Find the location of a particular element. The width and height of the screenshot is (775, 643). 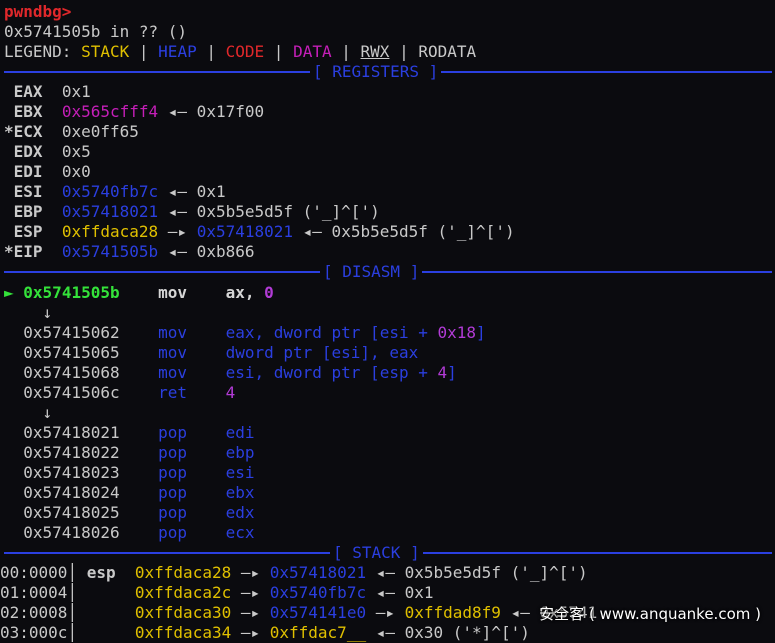

stack-pointer: 0x5740fb7c is located at coordinates (318, 592).